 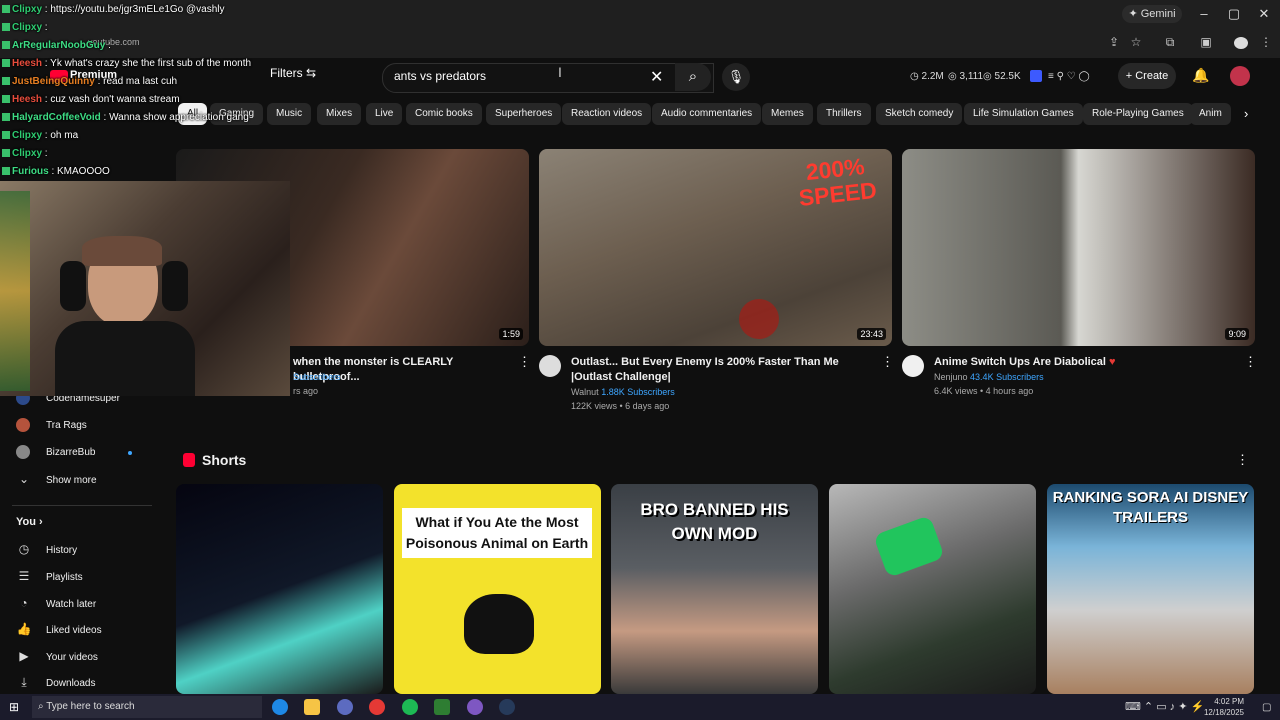 I want to click on file-explorer-icon, so click(x=312, y=707).